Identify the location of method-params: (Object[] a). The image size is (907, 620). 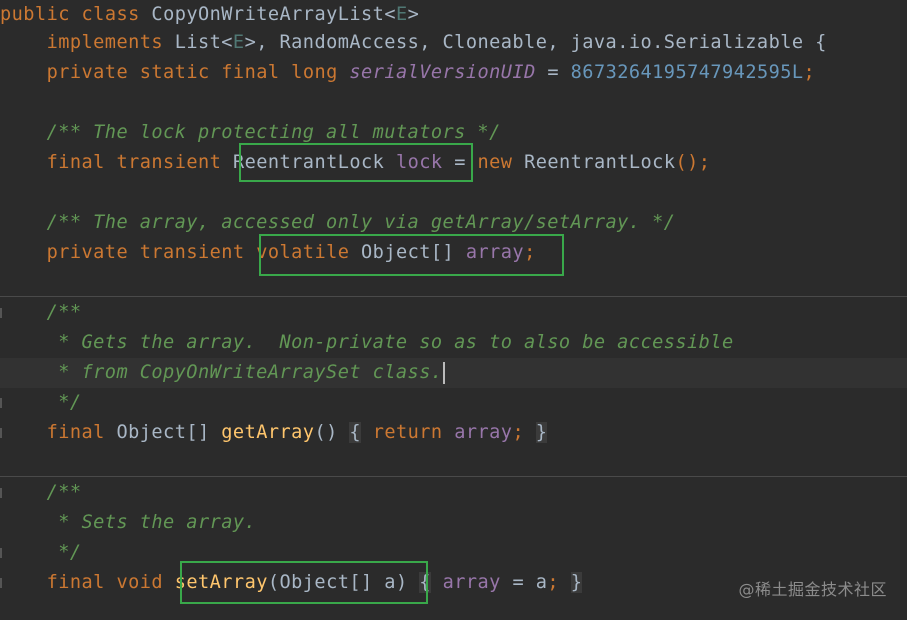
(337, 582).